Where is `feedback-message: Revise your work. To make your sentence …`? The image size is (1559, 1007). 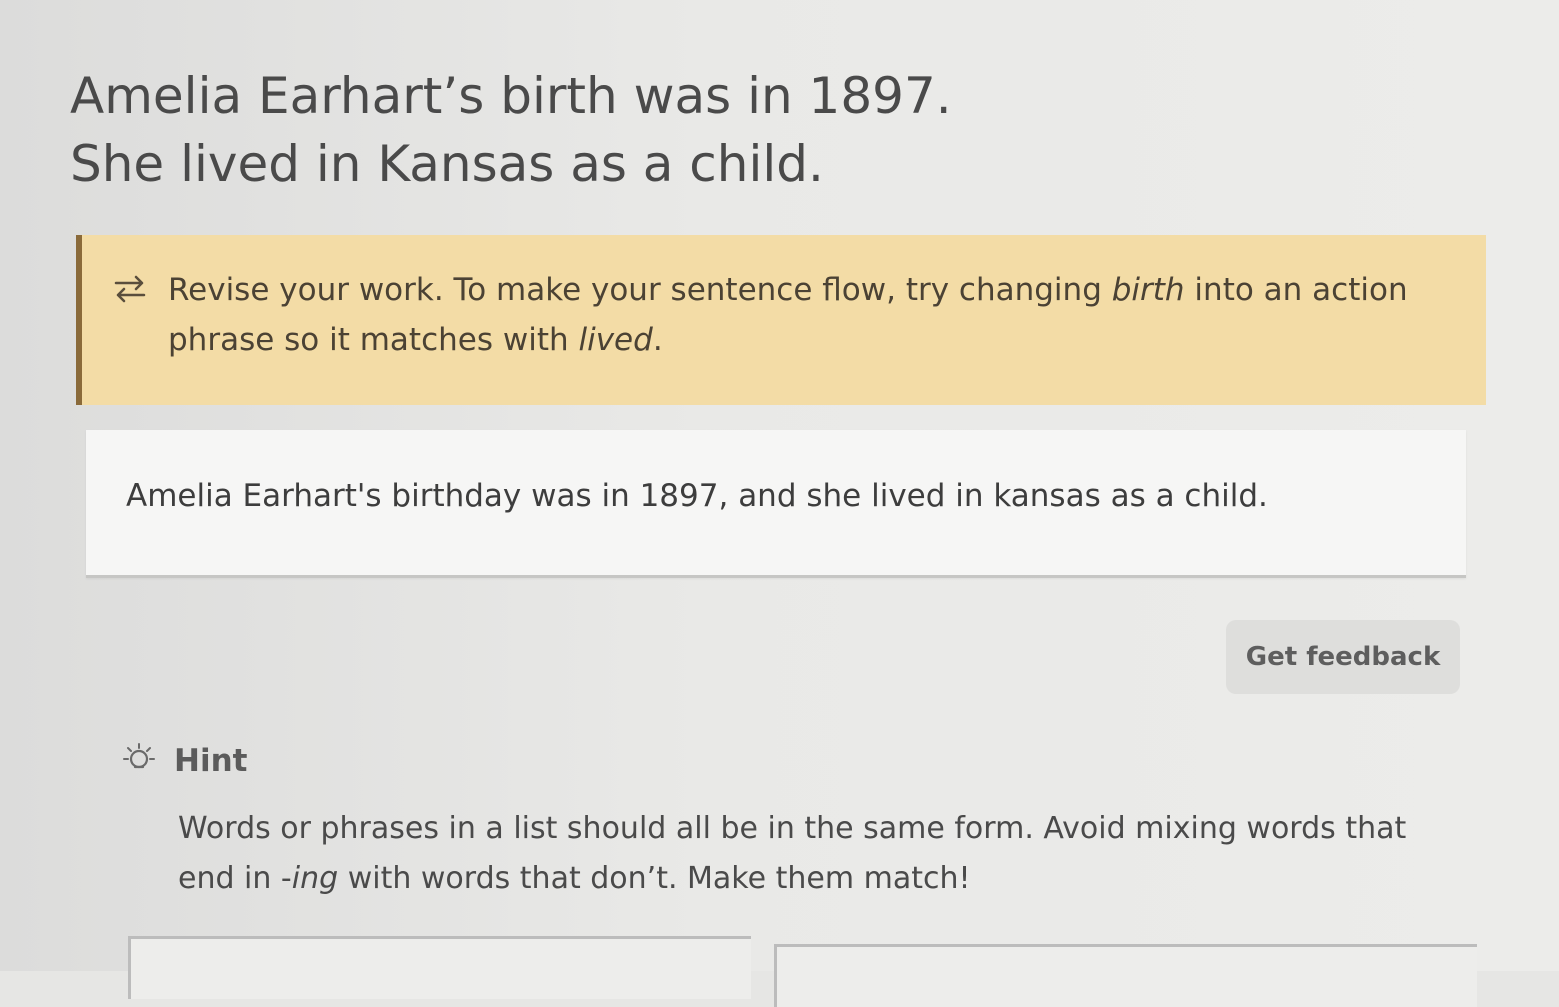
feedback-message: Revise your work. To make your sentence … is located at coordinates (813, 315).